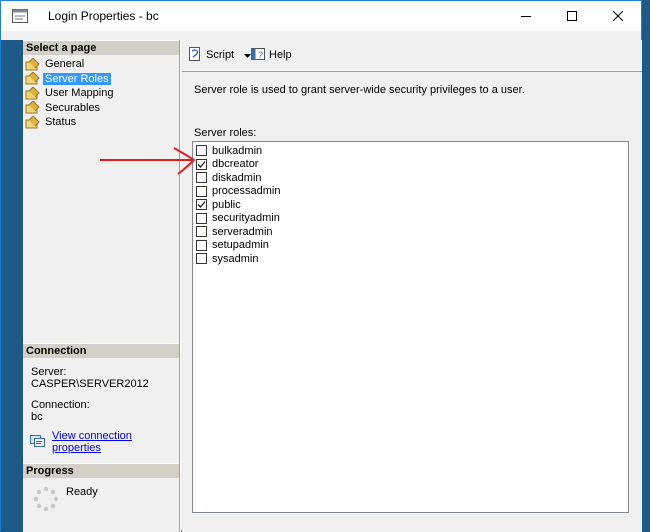  I want to click on close-button, so click(618, 16).